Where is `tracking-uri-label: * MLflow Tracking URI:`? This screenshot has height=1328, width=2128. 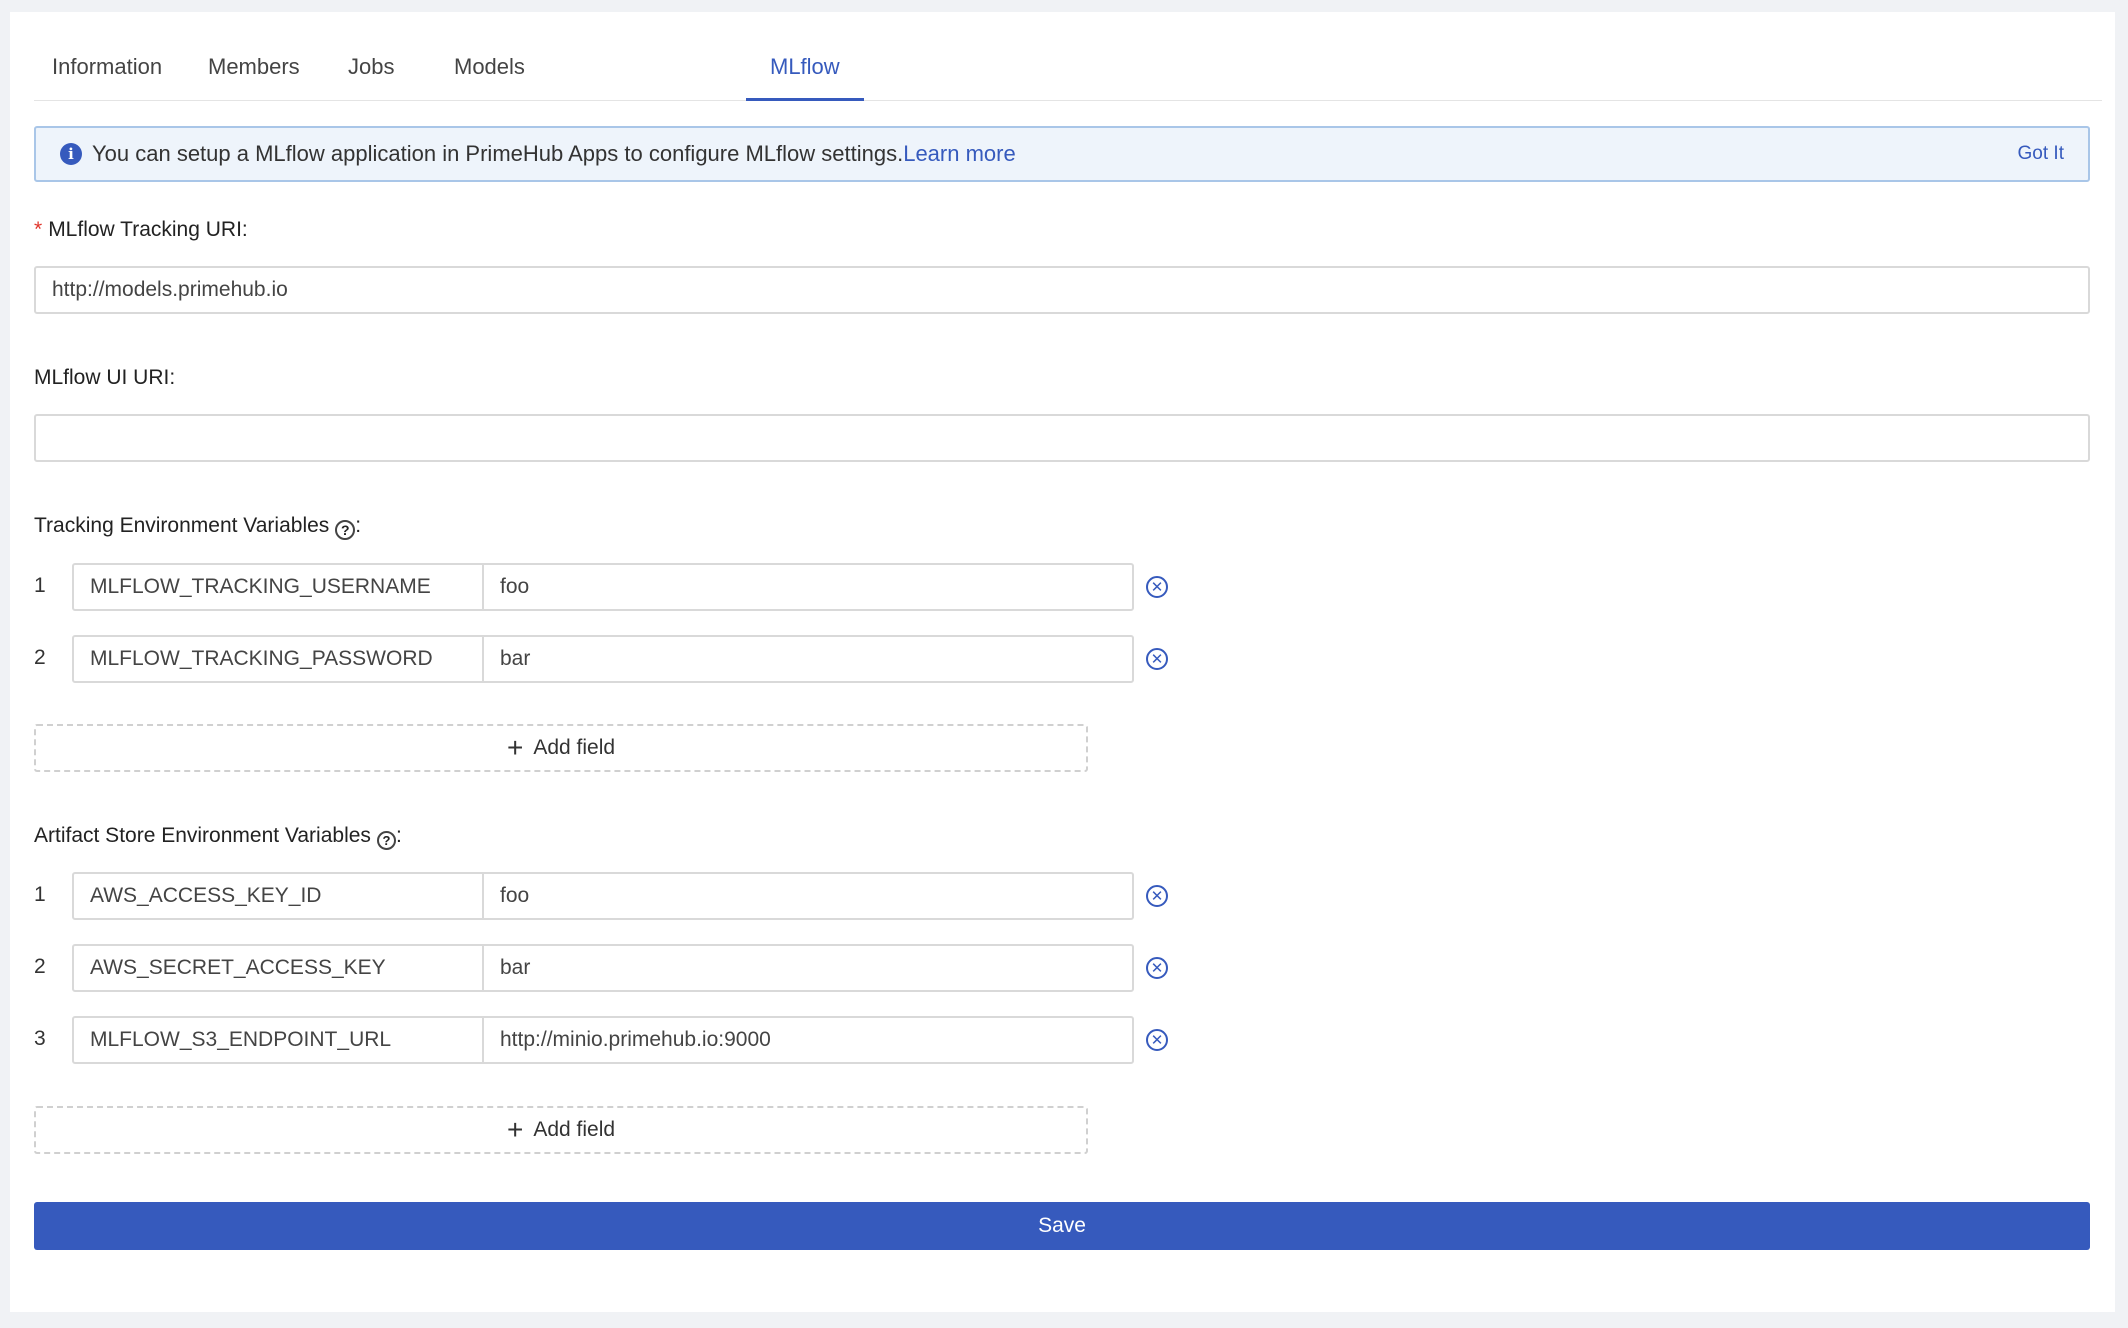
tracking-uri-label: * MLflow Tracking URI: is located at coordinates (141, 229).